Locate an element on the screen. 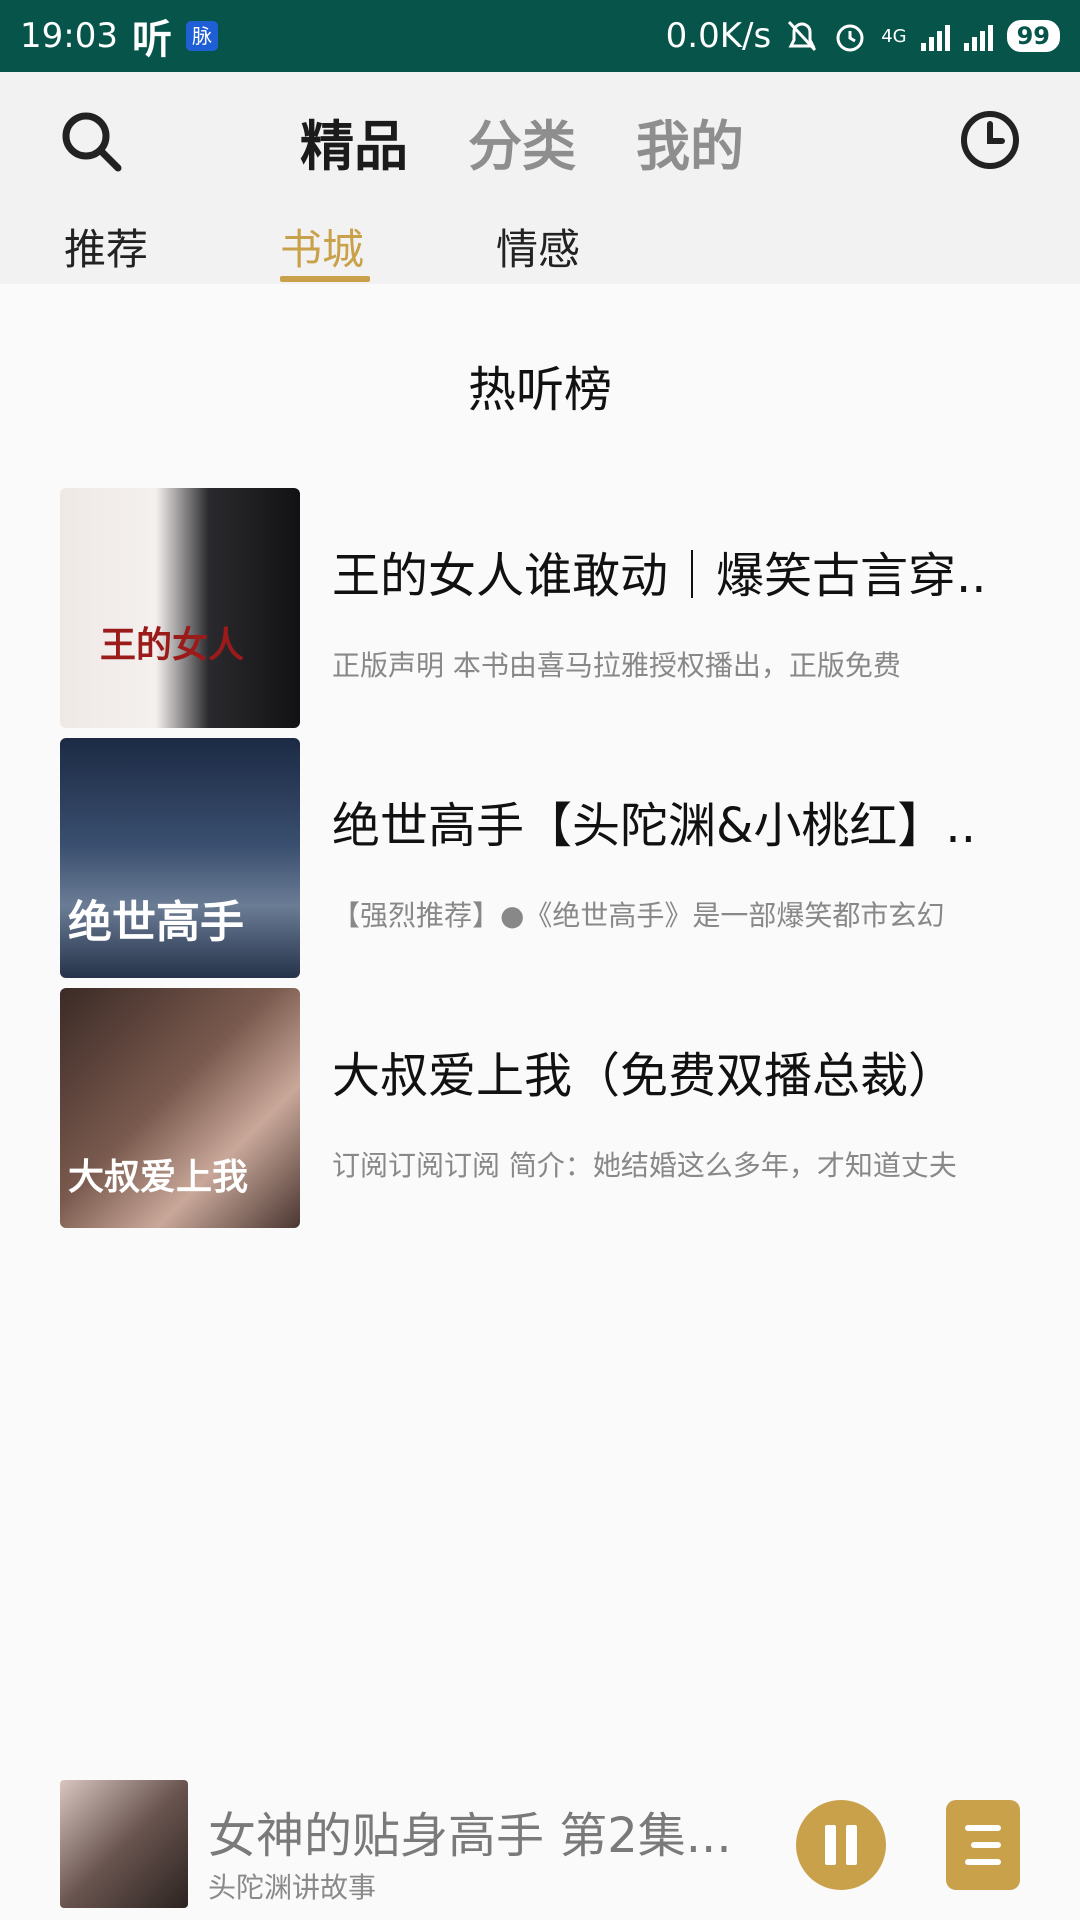  tab-mine: 我的 is located at coordinates (690, 141).